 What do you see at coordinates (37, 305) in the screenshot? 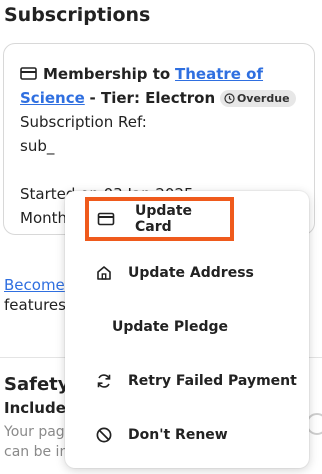
I see `features-text: features,` at bounding box center [37, 305].